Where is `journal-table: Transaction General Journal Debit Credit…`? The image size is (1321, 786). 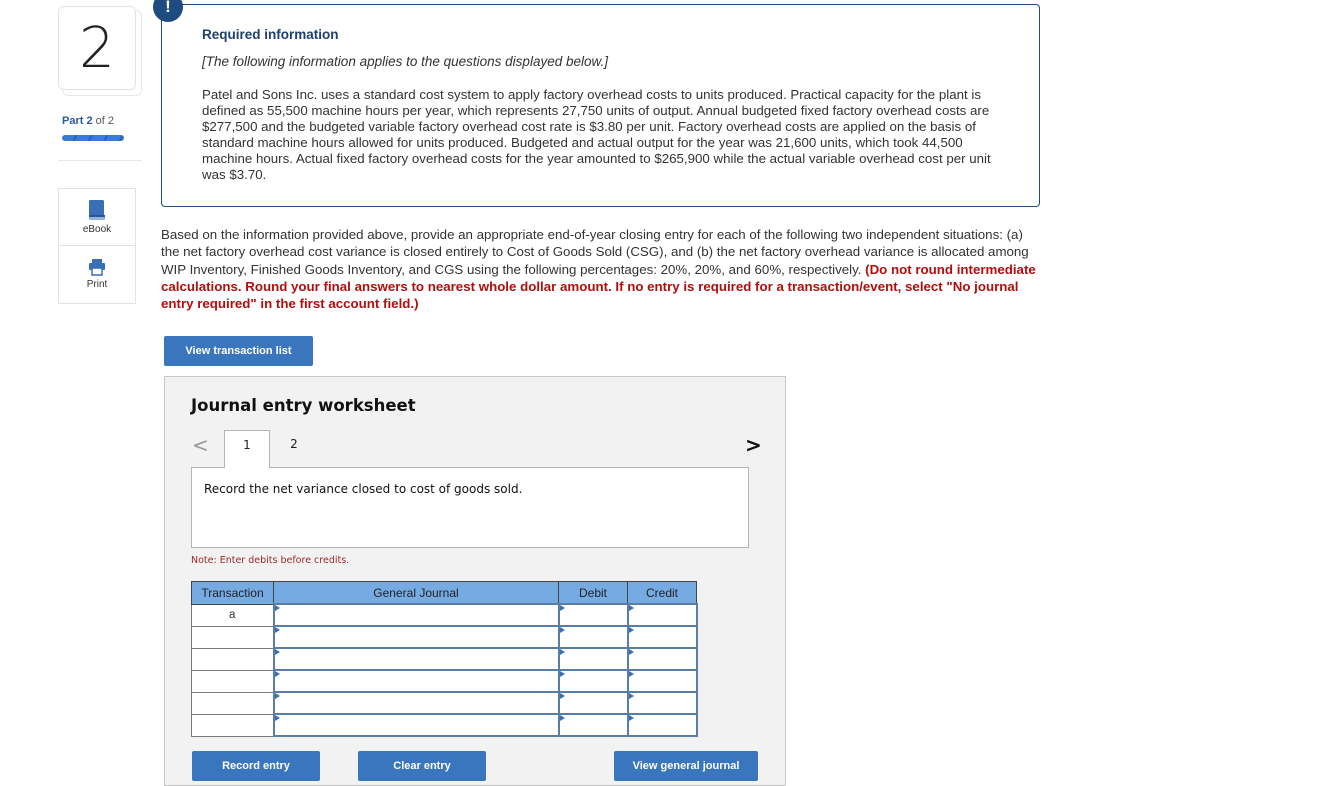
journal-table: Transaction General Journal Debit Credit… is located at coordinates (444, 659).